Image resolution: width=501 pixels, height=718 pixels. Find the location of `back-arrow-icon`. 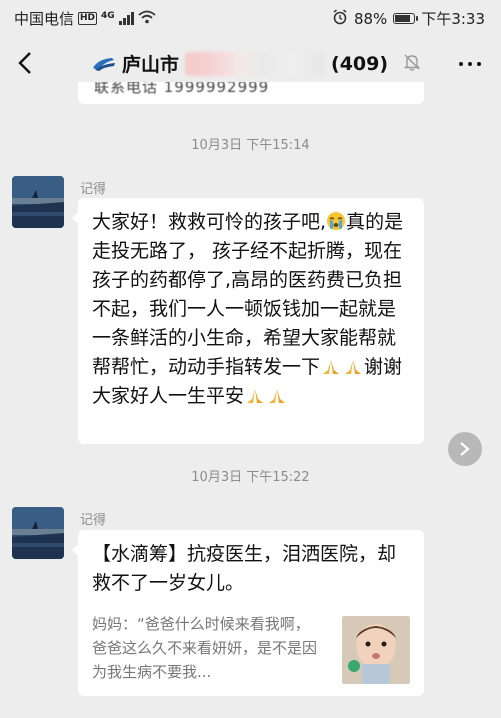

back-arrow-icon is located at coordinates (24, 63).